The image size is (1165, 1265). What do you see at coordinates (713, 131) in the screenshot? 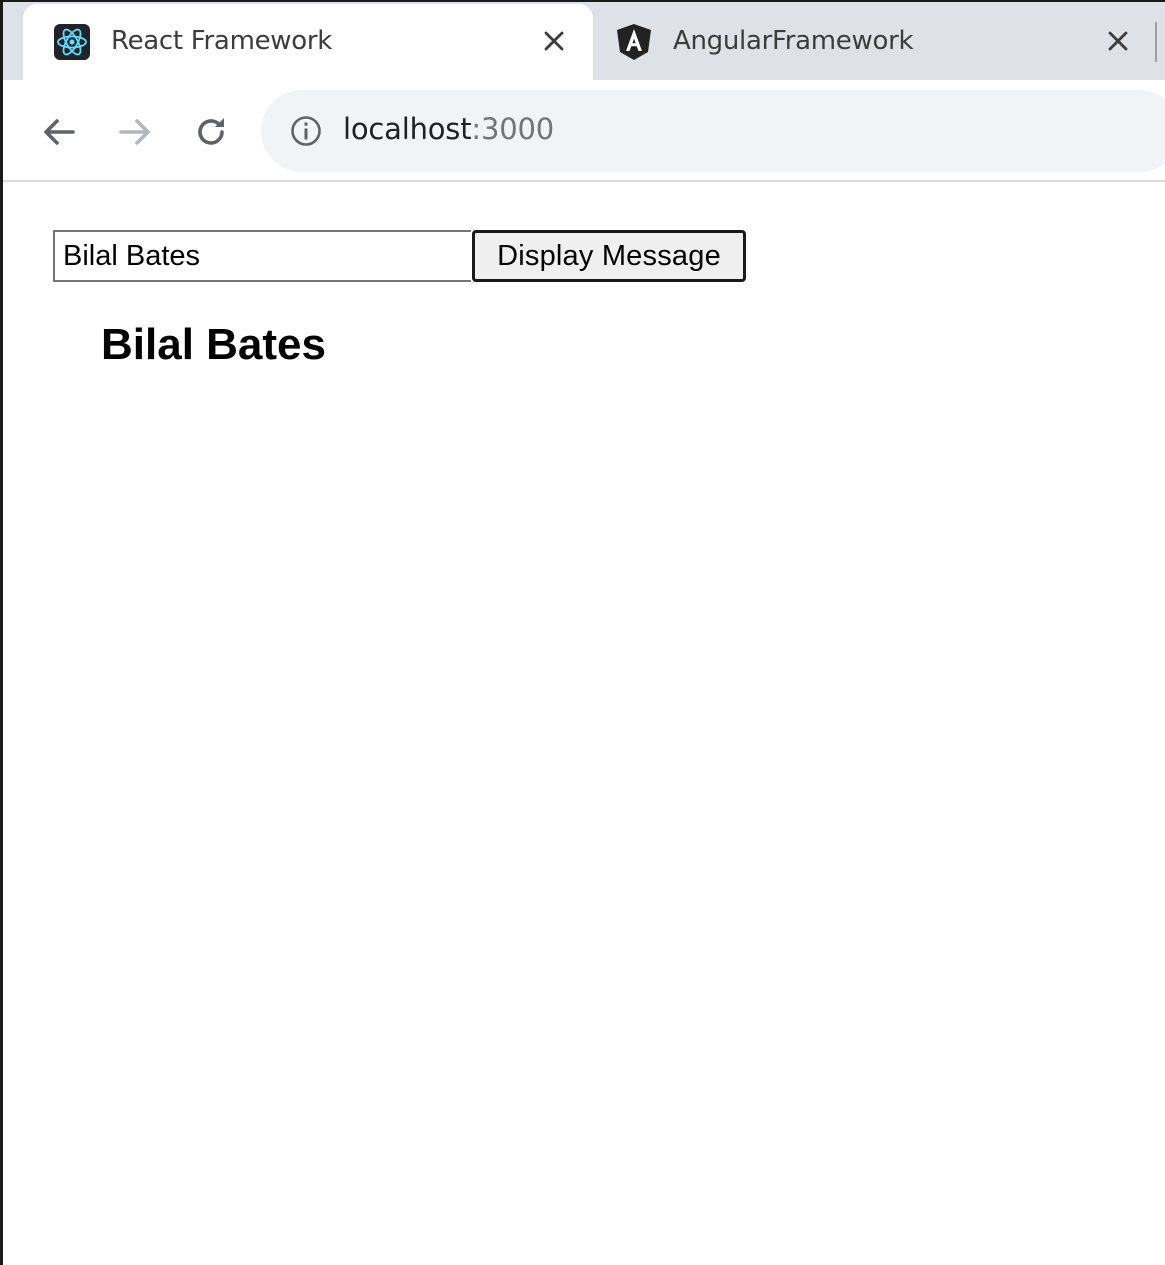
I see `address-bar: localhost:3000` at bounding box center [713, 131].